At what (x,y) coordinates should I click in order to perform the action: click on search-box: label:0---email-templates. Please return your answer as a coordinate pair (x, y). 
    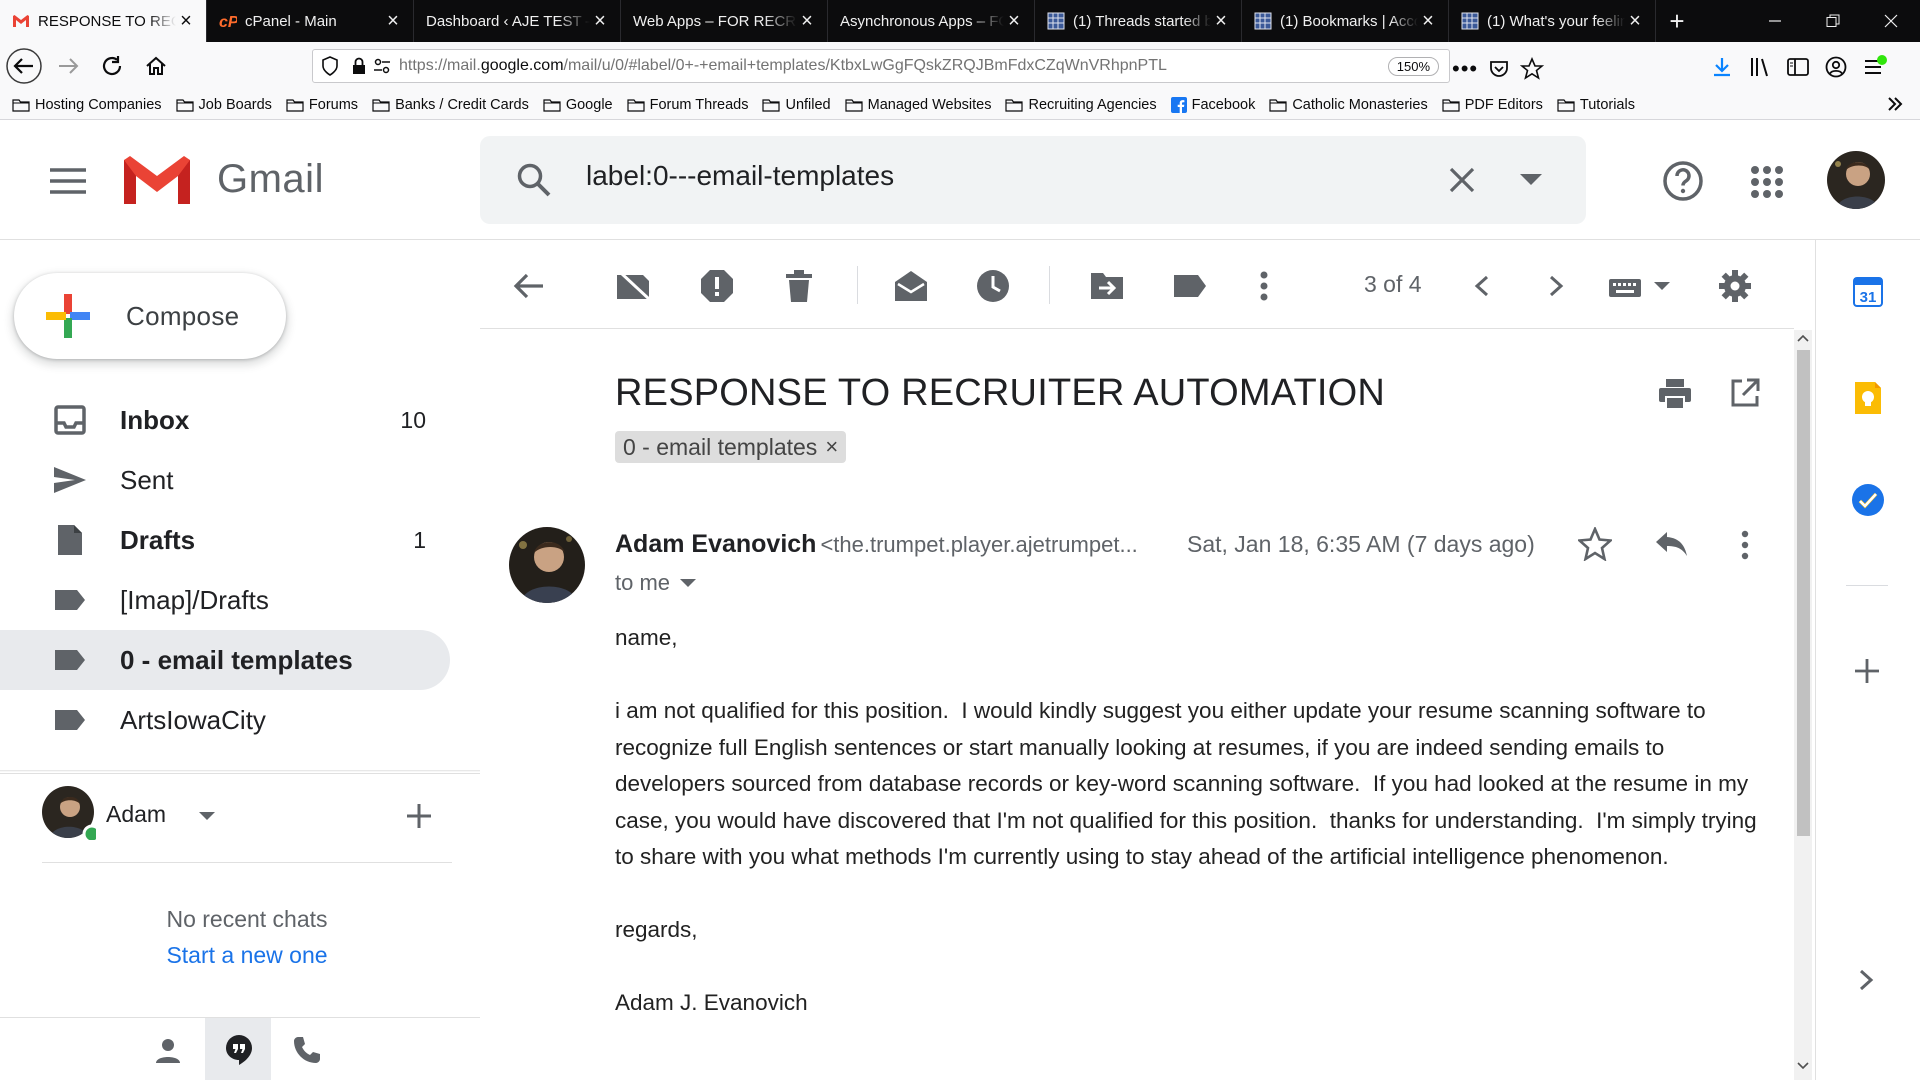
    Looking at the image, I should click on (1033, 180).